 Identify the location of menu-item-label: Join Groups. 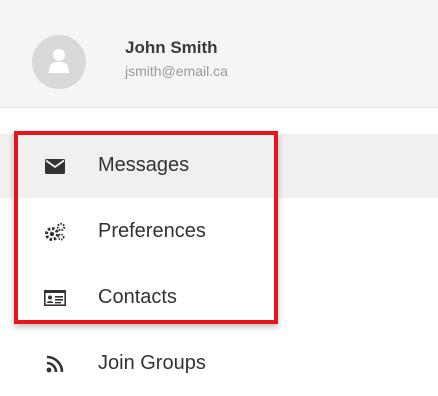
(152, 363).